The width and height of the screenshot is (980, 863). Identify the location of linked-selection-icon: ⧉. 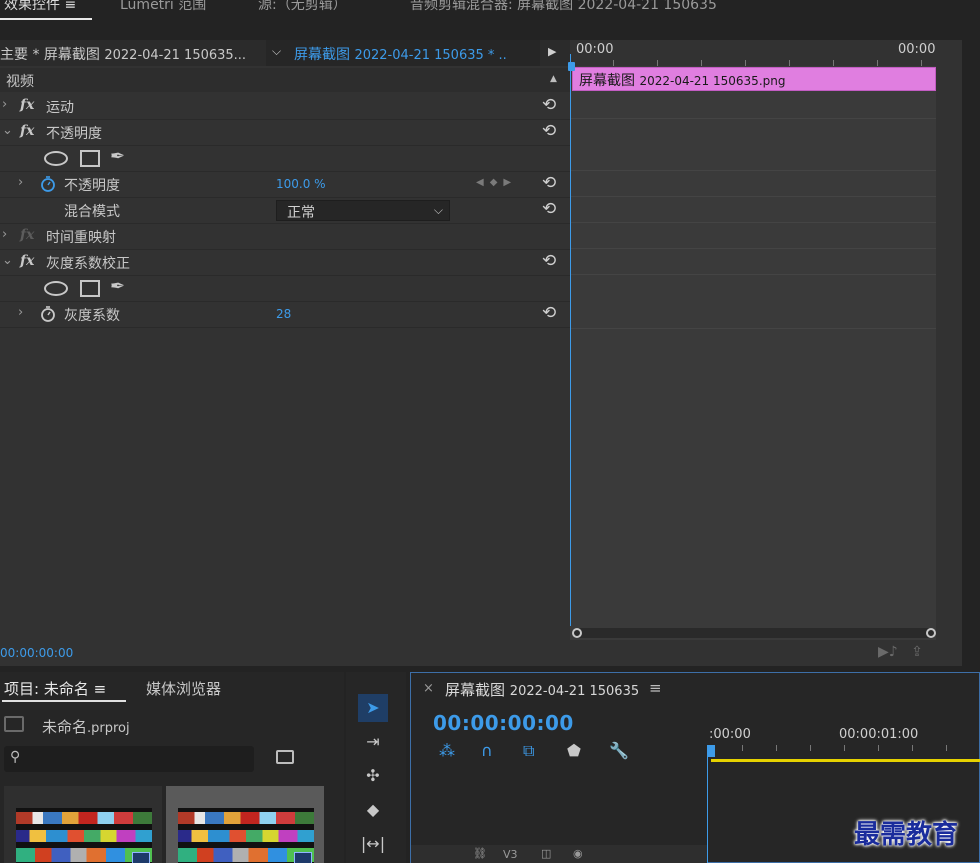
(528, 751).